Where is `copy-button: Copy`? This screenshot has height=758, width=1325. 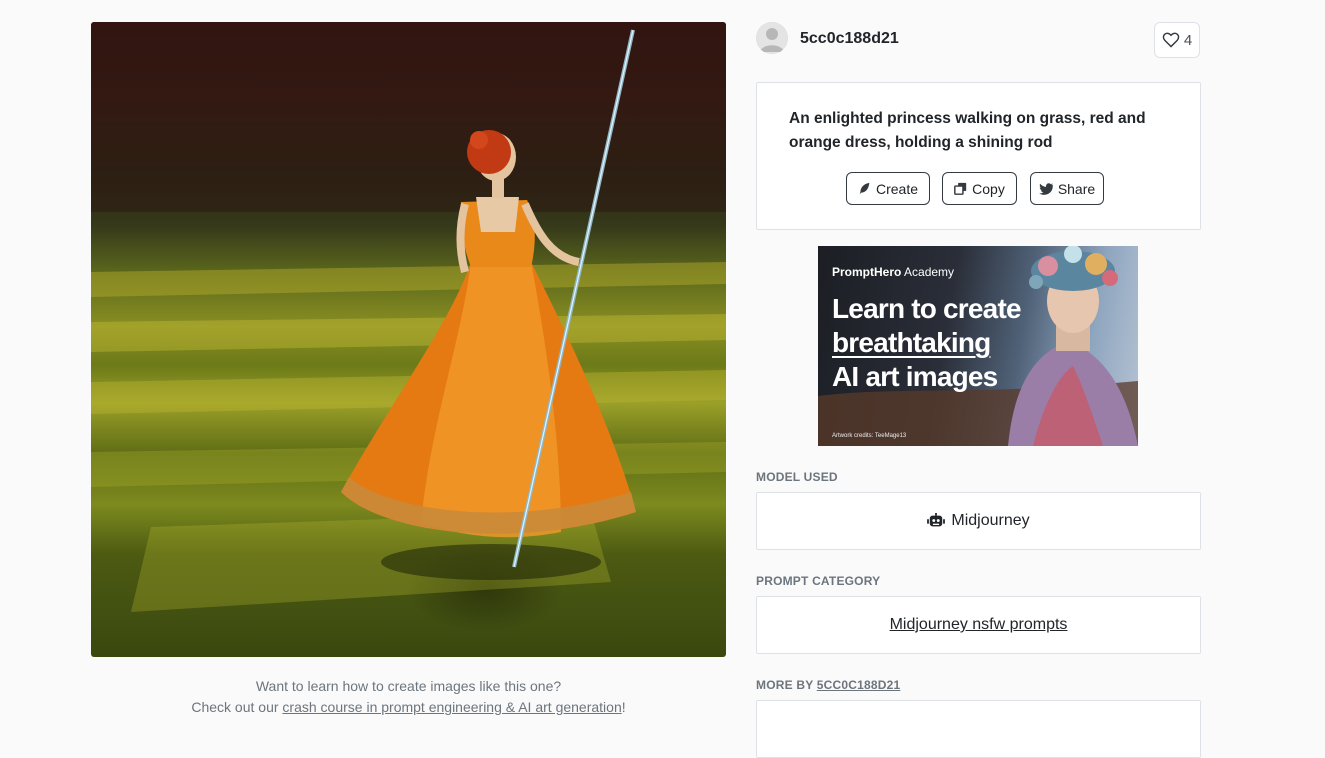
copy-button: Copy is located at coordinates (979, 188).